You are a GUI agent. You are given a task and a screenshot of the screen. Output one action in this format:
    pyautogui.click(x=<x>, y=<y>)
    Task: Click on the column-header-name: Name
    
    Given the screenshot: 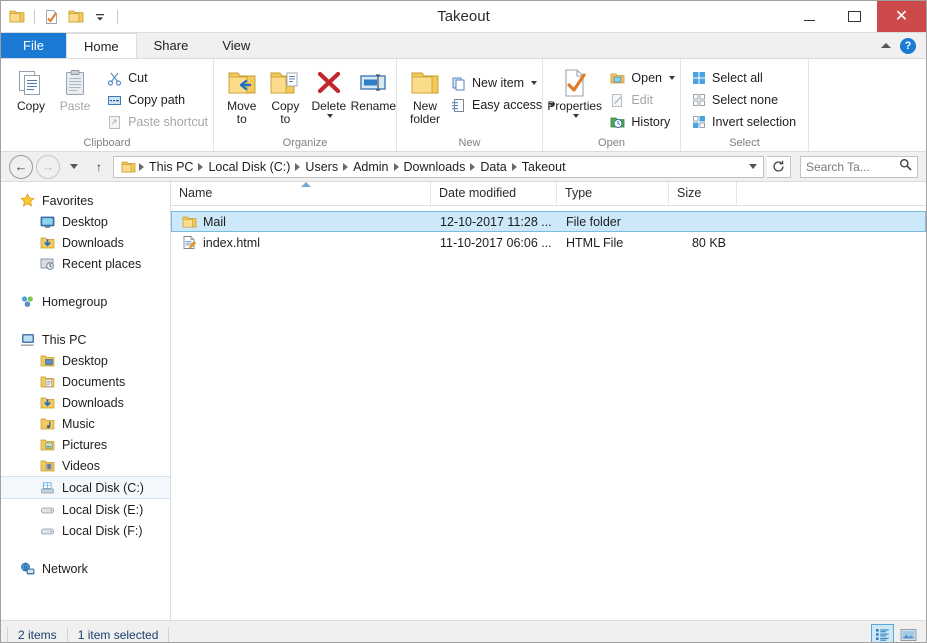 What is the action you would take?
    pyautogui.click(x=301, y=193)
    